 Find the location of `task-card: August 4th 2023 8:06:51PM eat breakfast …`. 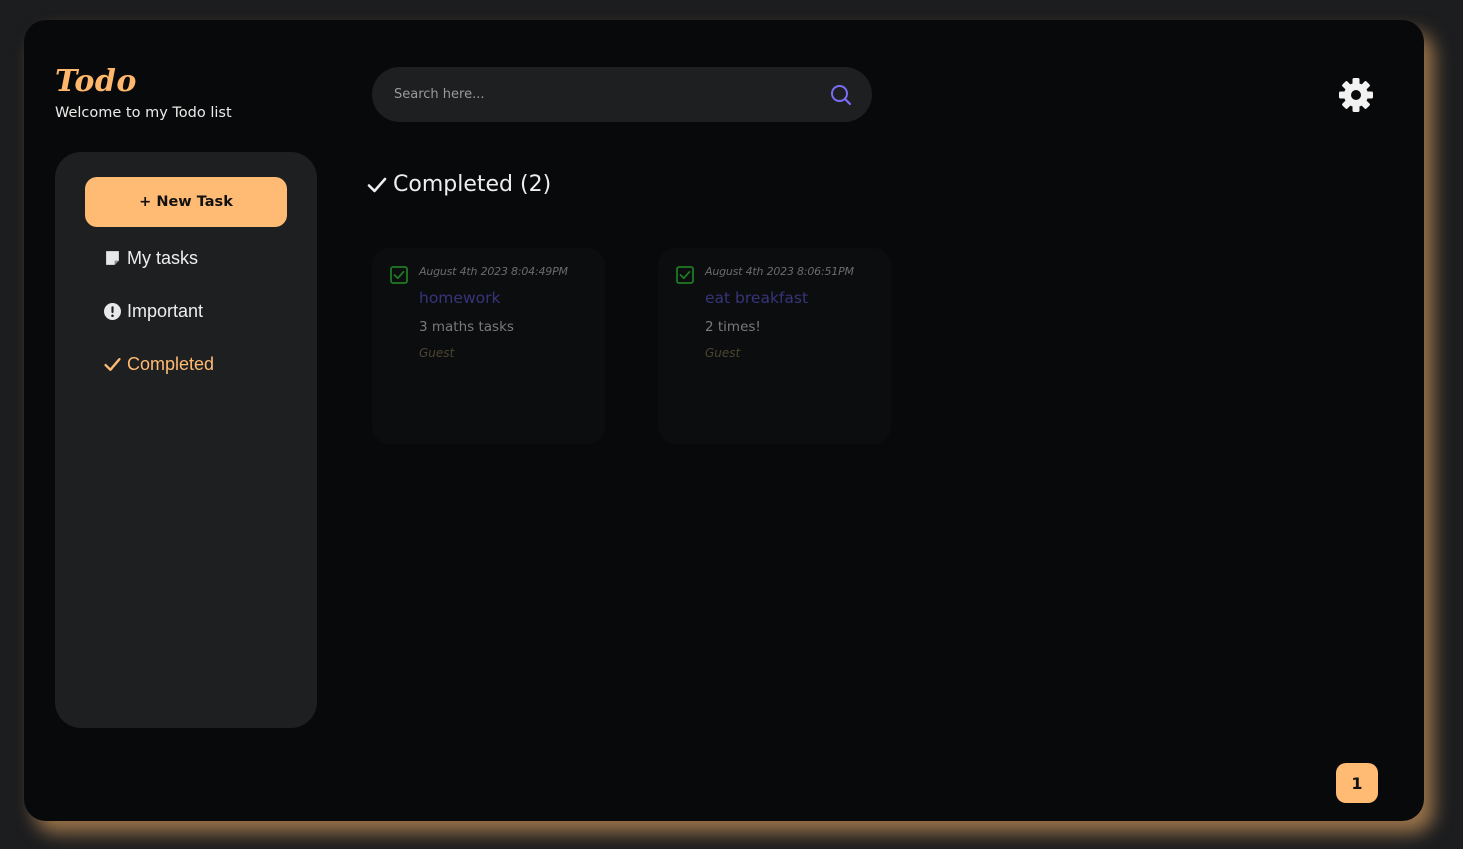

task-card: August 4th 2023 8:06:51PM eat breakfast … is located at coordinates (774, 346).